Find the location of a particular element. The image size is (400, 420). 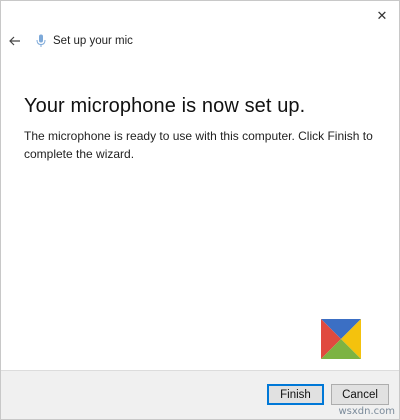

back-arrow-icon is located at coordinates (14, 41).